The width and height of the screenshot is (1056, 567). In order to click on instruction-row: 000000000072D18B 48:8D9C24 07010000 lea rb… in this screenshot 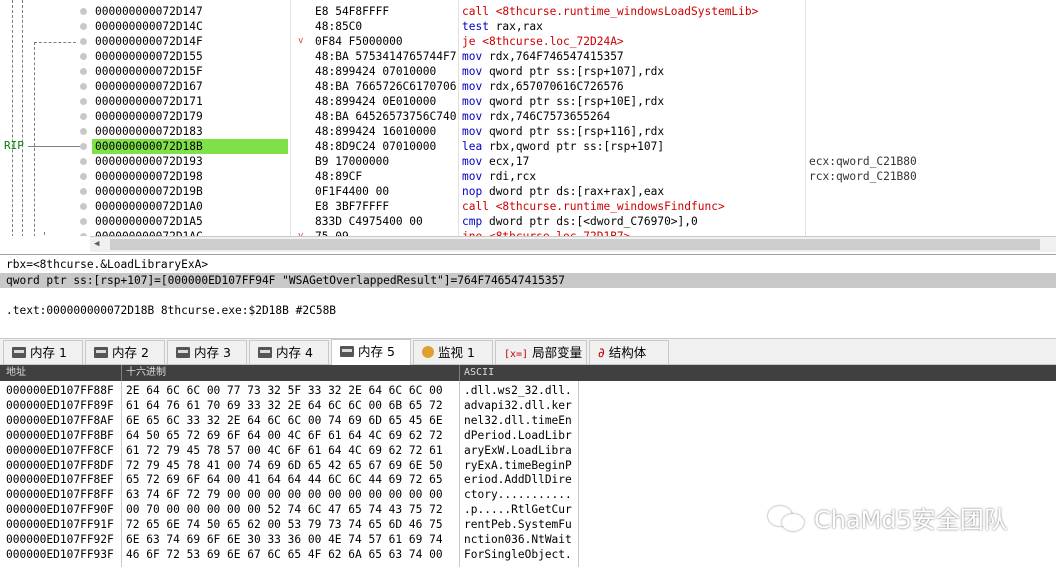, I will do `click(528, 146)`.